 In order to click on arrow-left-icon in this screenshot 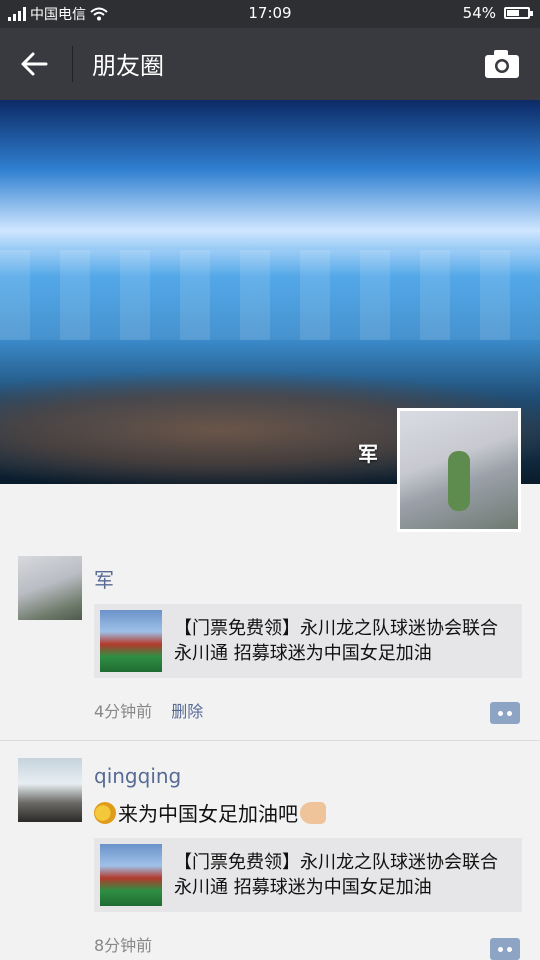, I will do `click(34, 64)`.